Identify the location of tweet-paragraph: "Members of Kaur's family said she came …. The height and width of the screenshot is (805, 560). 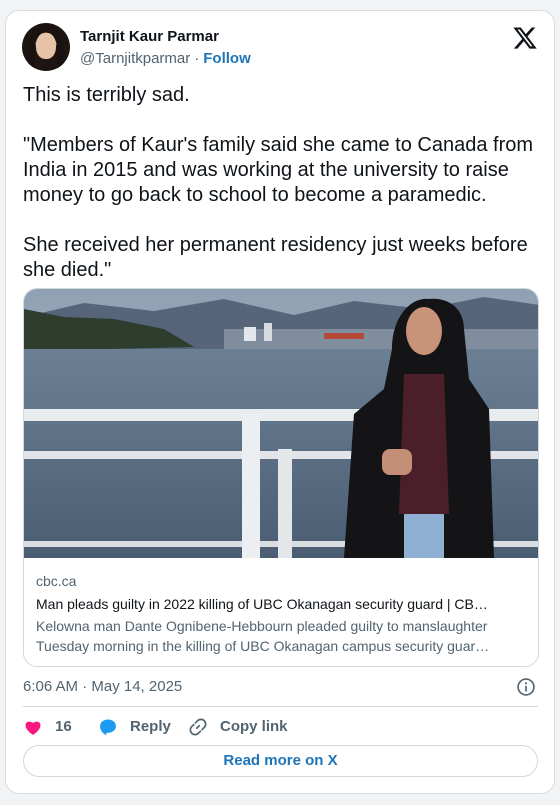
(278, 170).